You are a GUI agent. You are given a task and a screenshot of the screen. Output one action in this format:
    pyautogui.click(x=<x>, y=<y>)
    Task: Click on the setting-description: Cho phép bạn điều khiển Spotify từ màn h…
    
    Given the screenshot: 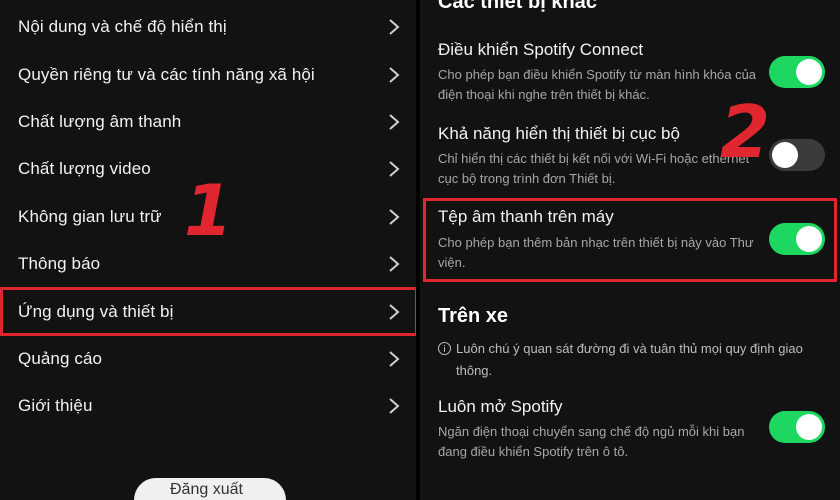 What is the action you would take?
    pyautogui.click(x=597, y=84)
    